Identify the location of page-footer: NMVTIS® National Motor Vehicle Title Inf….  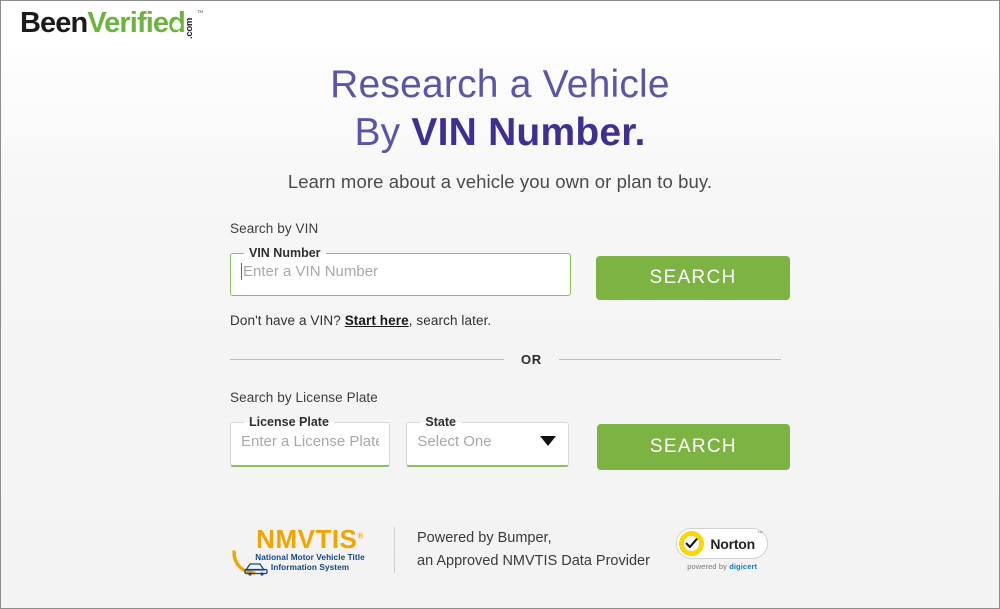
(510, 551).